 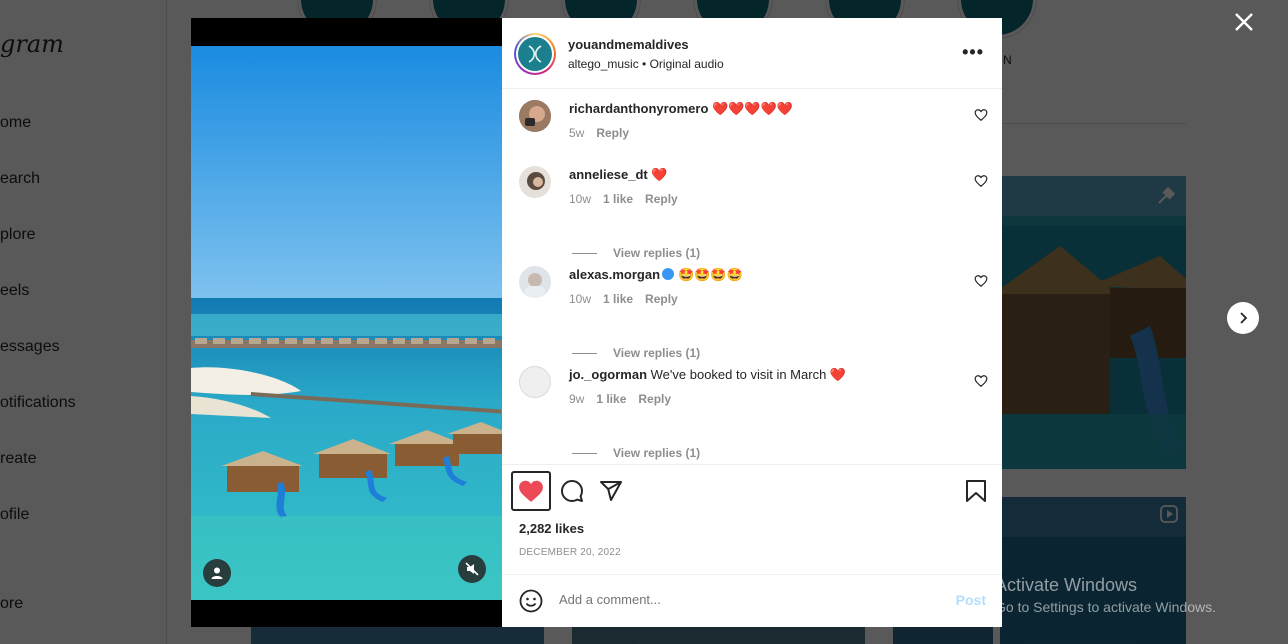 What do you see at coordinates (749, 599) in the screenshot?
I see `comment-input` at bounding box center [749, 599].